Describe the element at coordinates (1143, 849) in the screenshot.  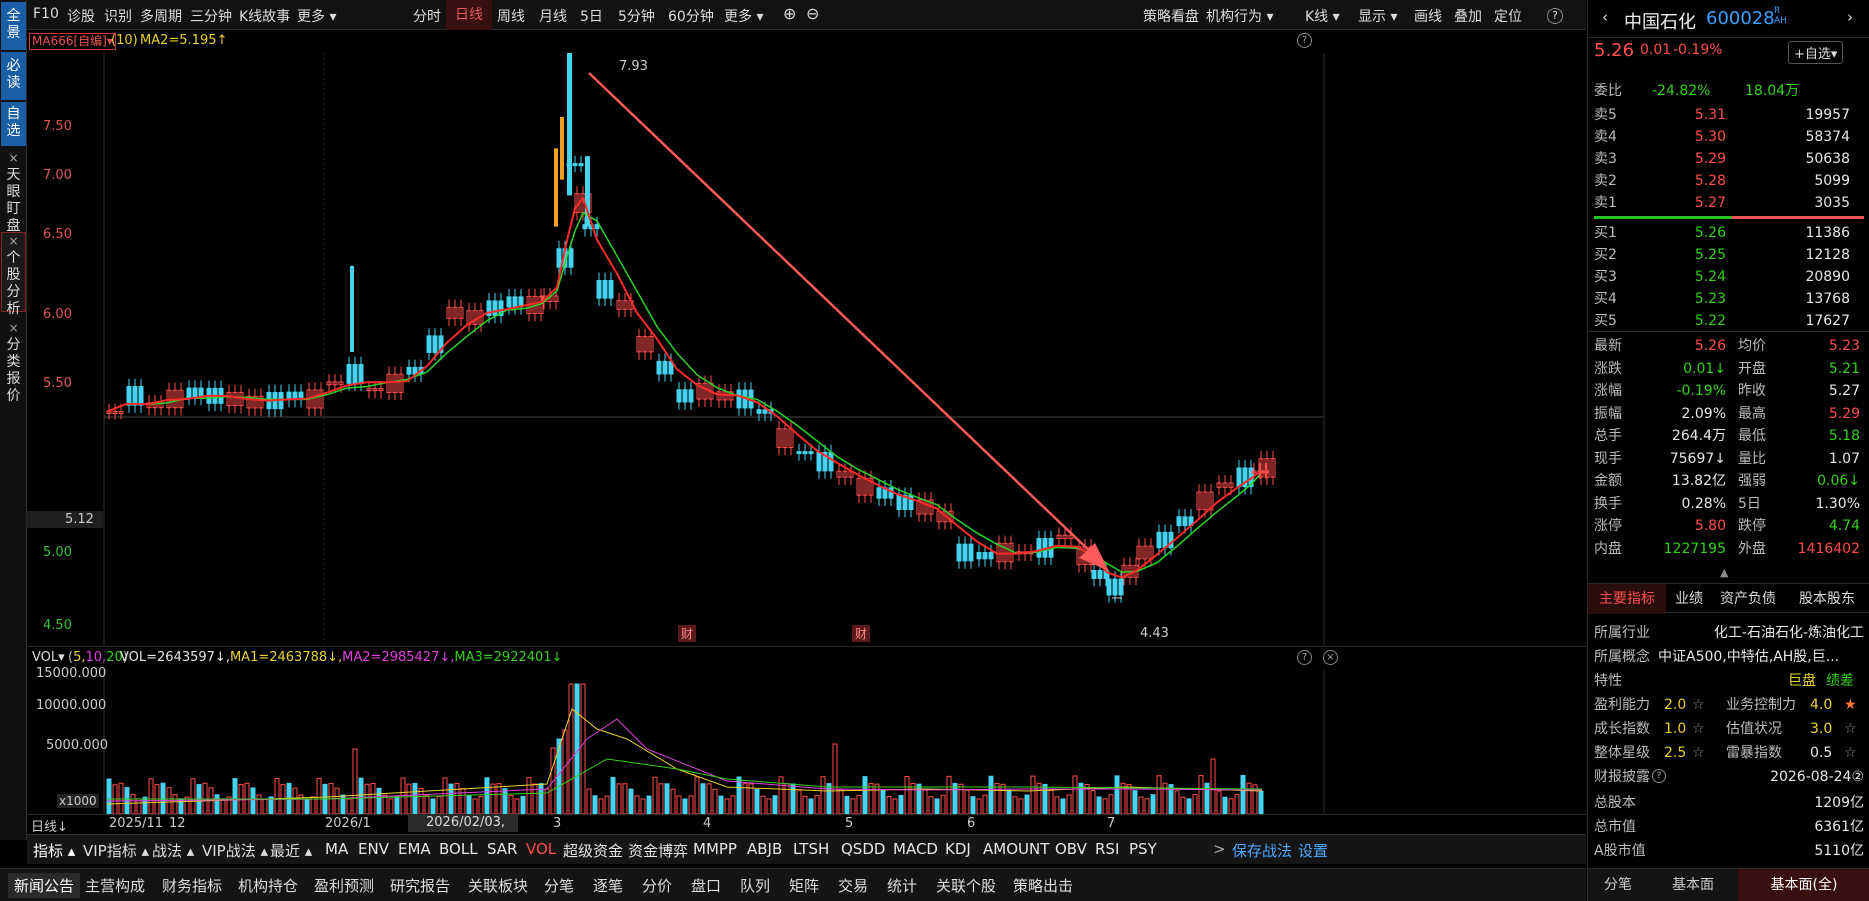
I see `indicator-psy: PSY` at that location.